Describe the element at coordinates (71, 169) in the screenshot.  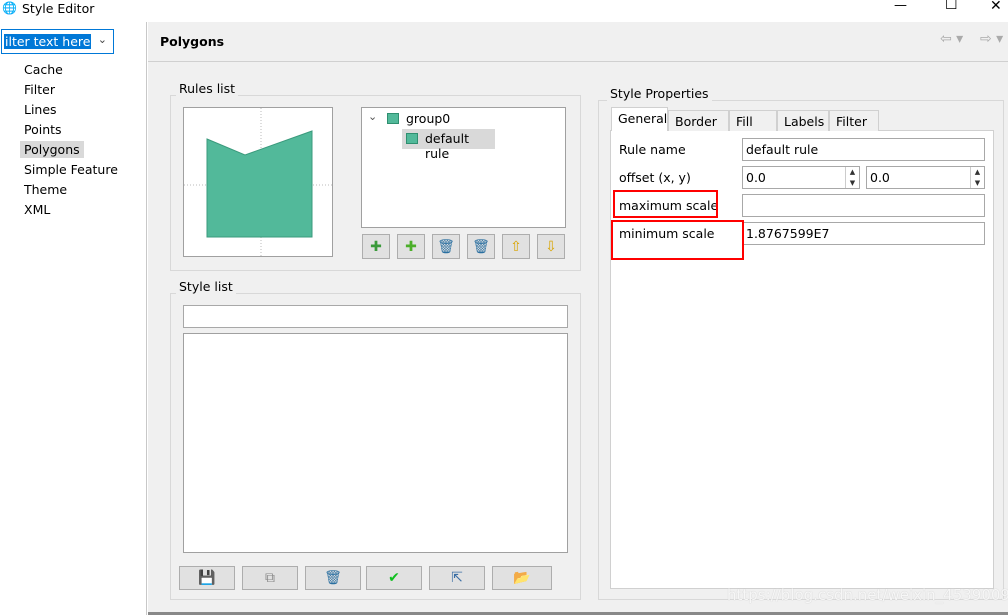
I see `sidebar-item-simple-feature: Simple Feature` at that location.